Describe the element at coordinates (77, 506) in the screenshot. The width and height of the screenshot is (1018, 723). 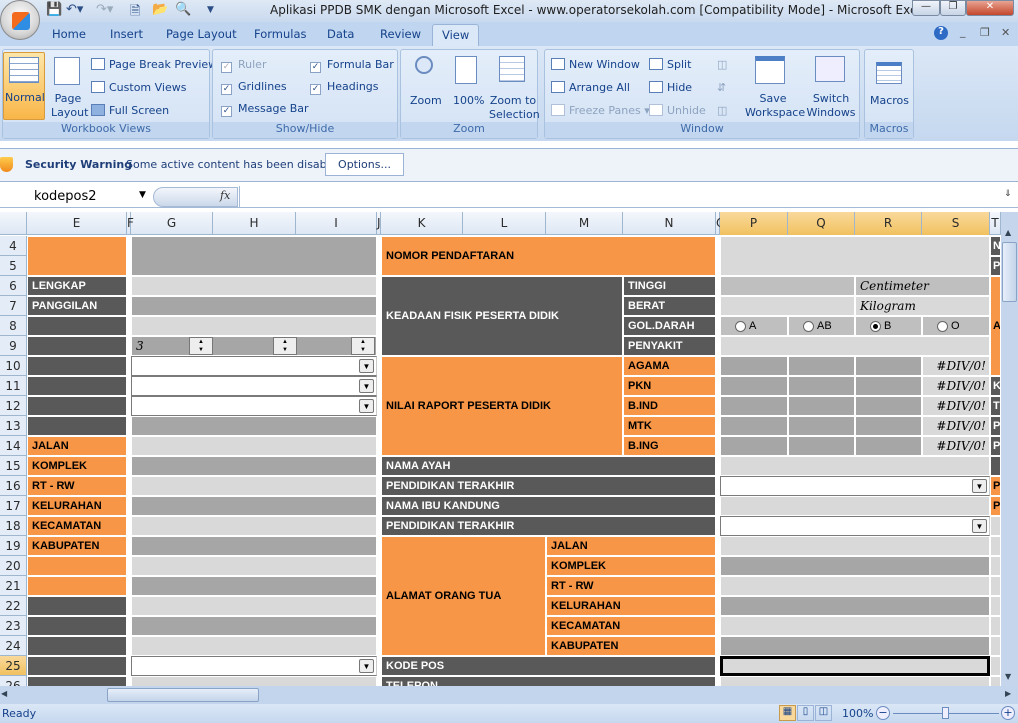
I see `label-kelurahan: KELURAHAN` at that location.